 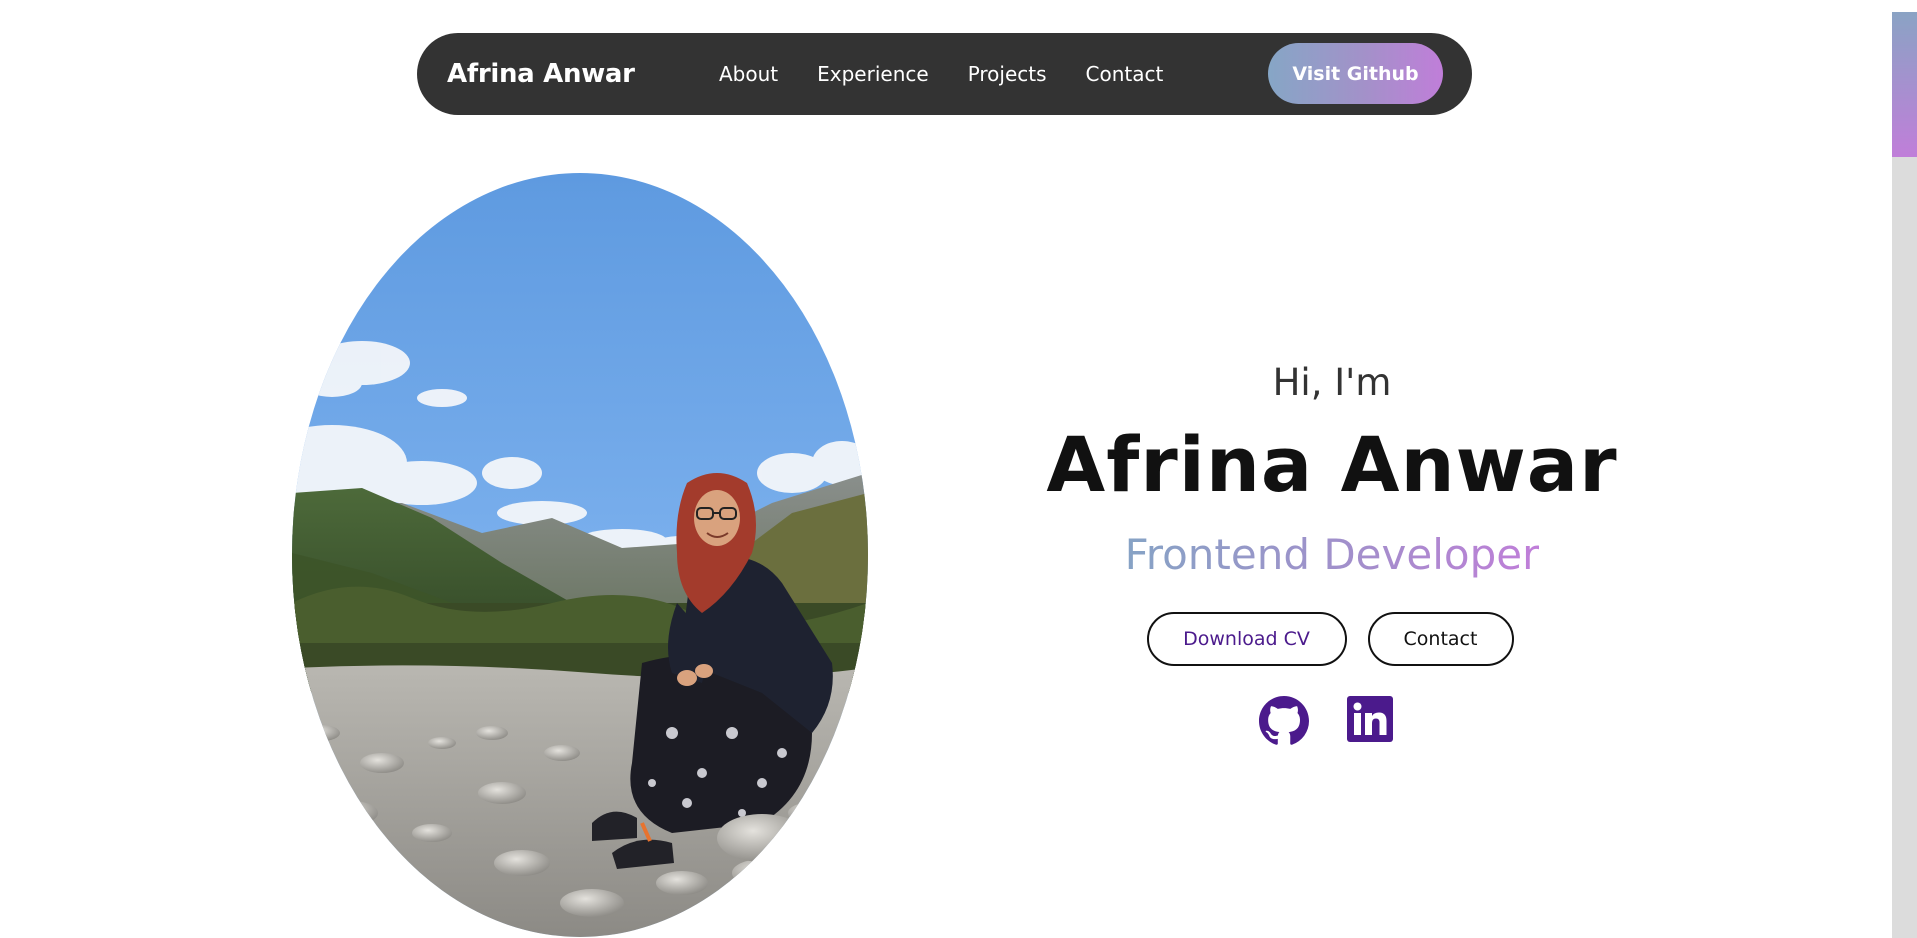 I want to click on nav-link-experience: Experience, so click(x=873, y=74).